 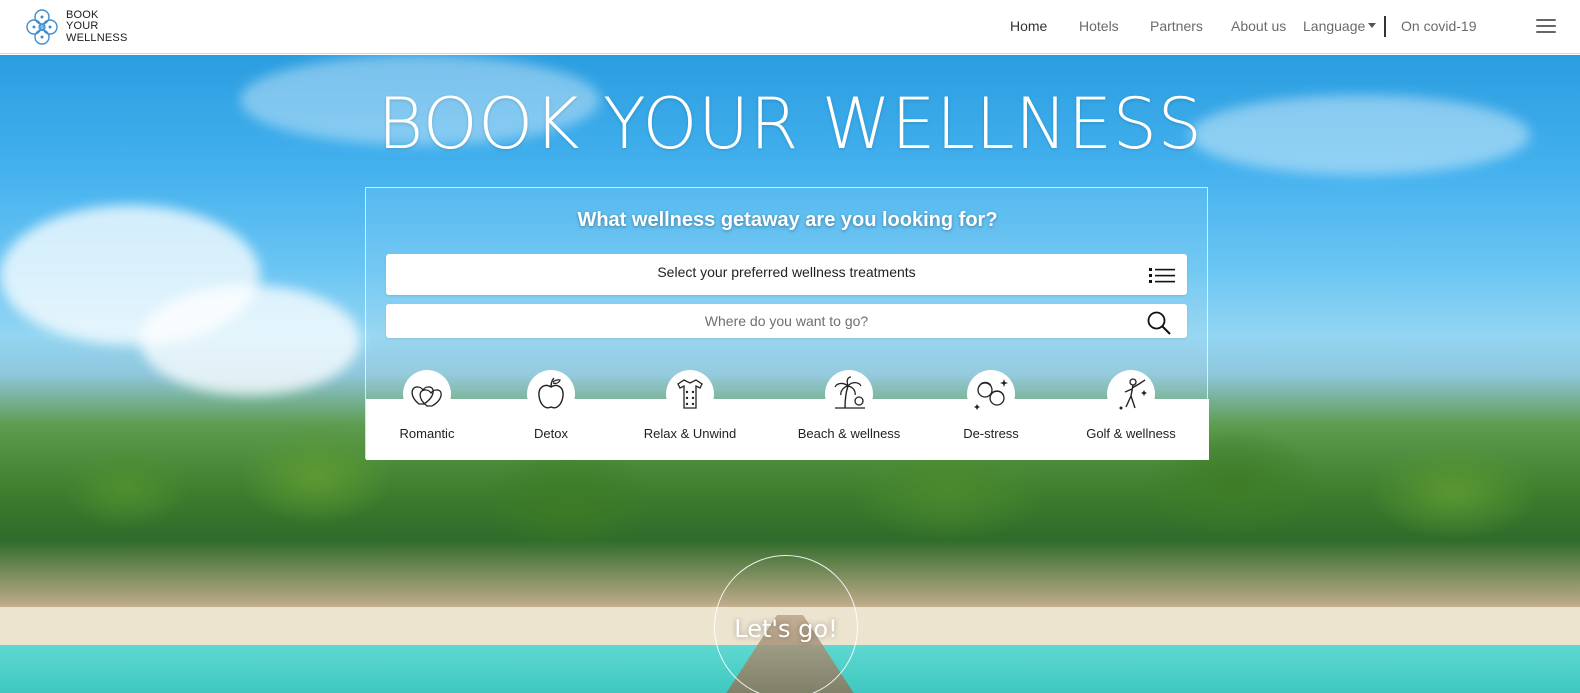 What do you see at coordinates (1372, 25) in the screenshot?
I see `caret-down-icon` at bounding box center [1372, 25].